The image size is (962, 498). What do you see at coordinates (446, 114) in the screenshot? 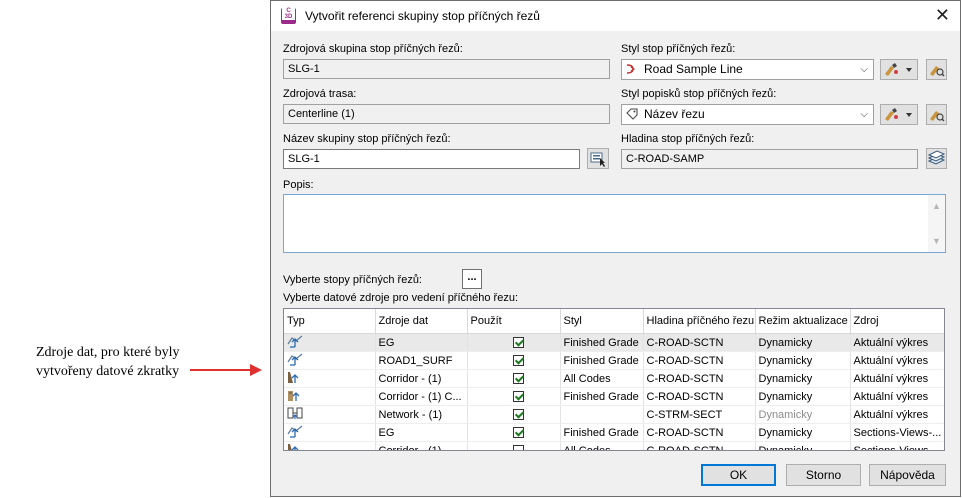
I see `source-alignment-field: Centerline (1)` at bounding box center [446, 114].